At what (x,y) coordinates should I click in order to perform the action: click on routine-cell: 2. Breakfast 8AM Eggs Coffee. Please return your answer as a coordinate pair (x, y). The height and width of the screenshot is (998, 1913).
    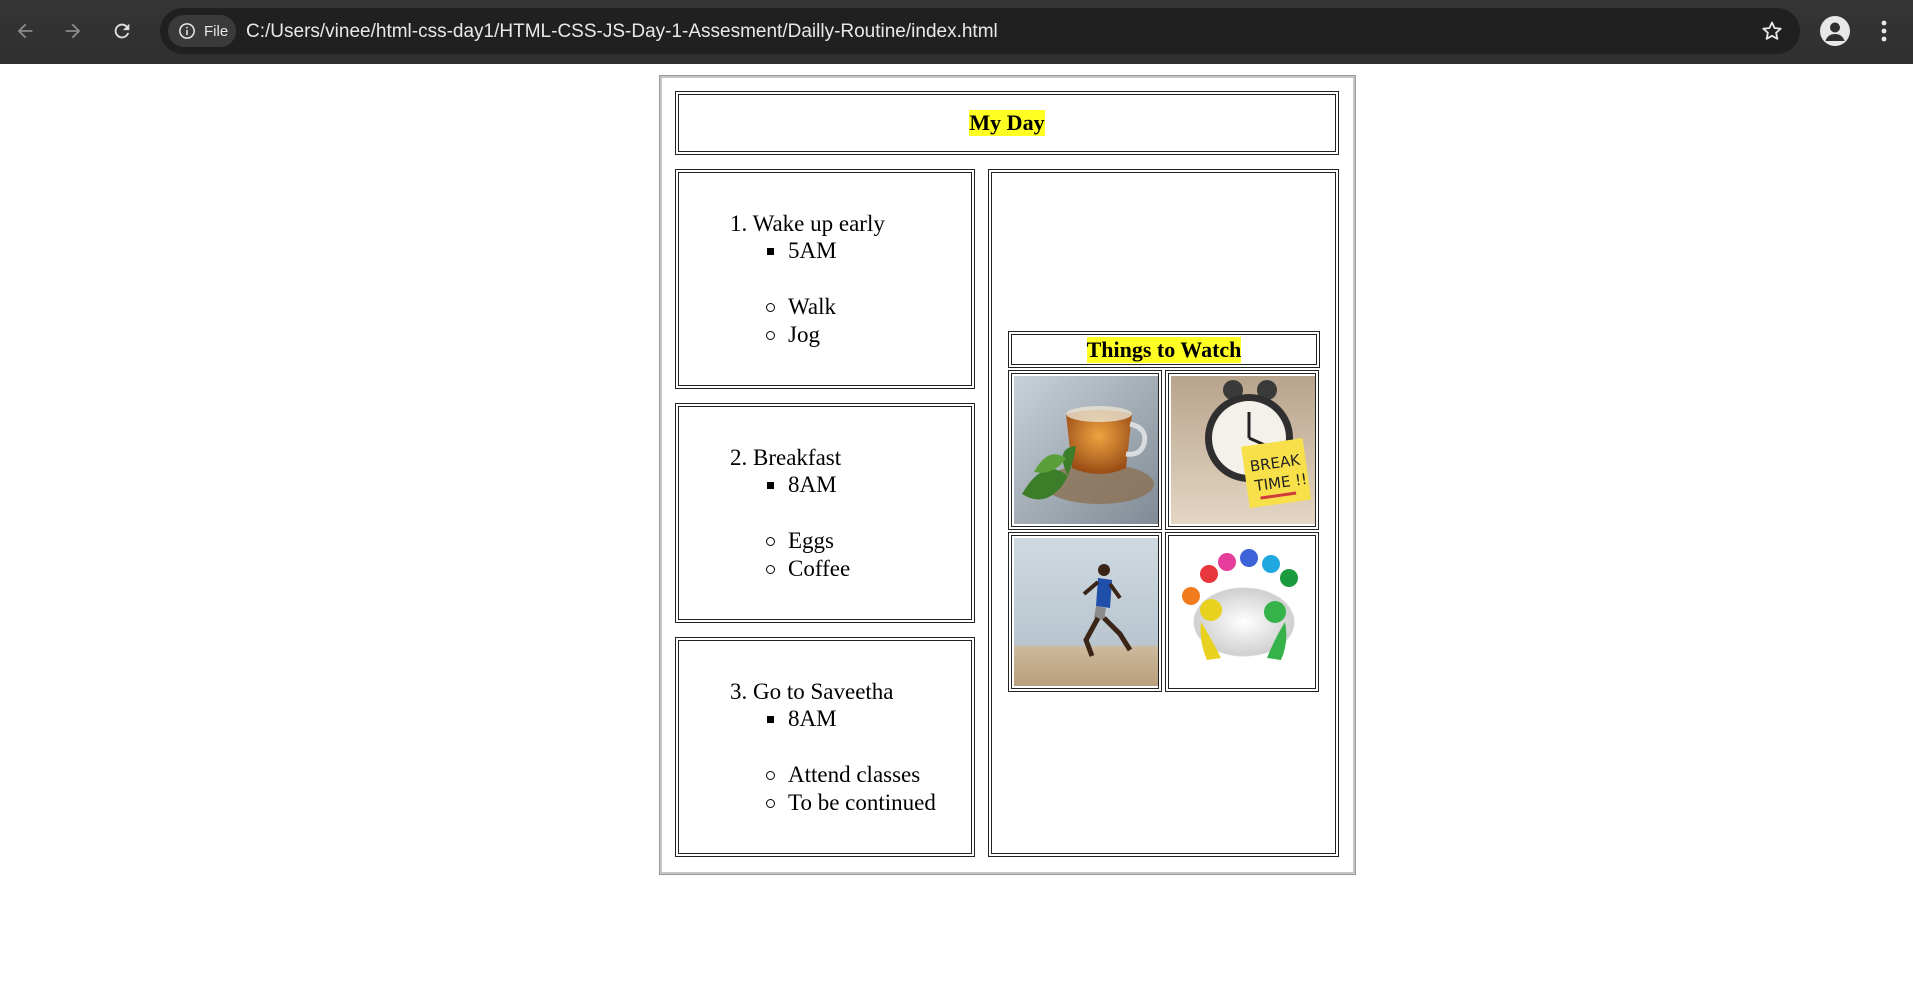
    Looking at the image, I should click on (825, 513).